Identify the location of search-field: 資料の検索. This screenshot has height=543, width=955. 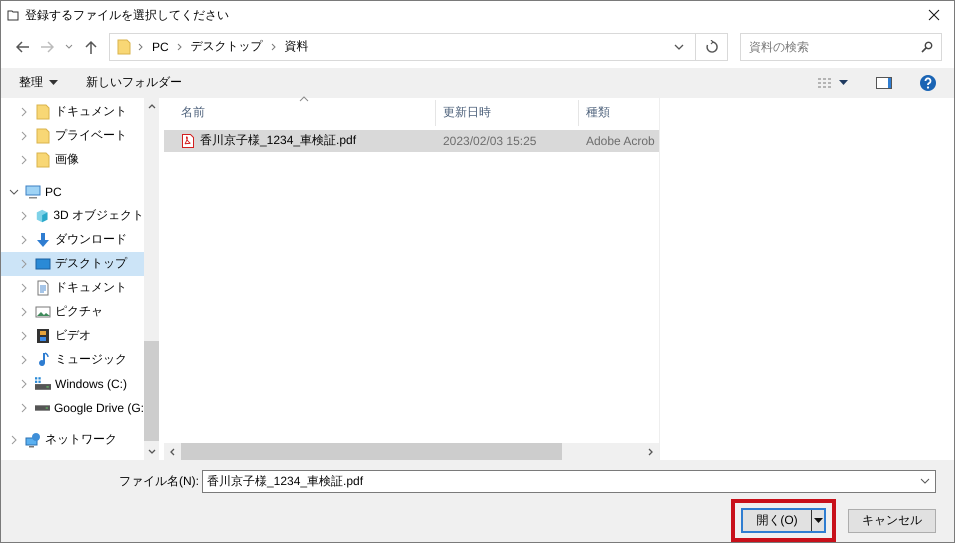
(841, 46).